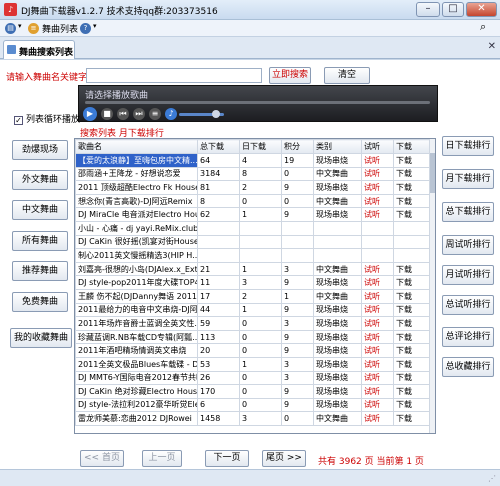 The height and width of the screenshot is (486, 500). What do you see at coordinates (136, 174) in the screenshot?
I see `cell-title: 邵雨涵+王降龙 - 好想说恋爱` at bounding box center [136, 174].